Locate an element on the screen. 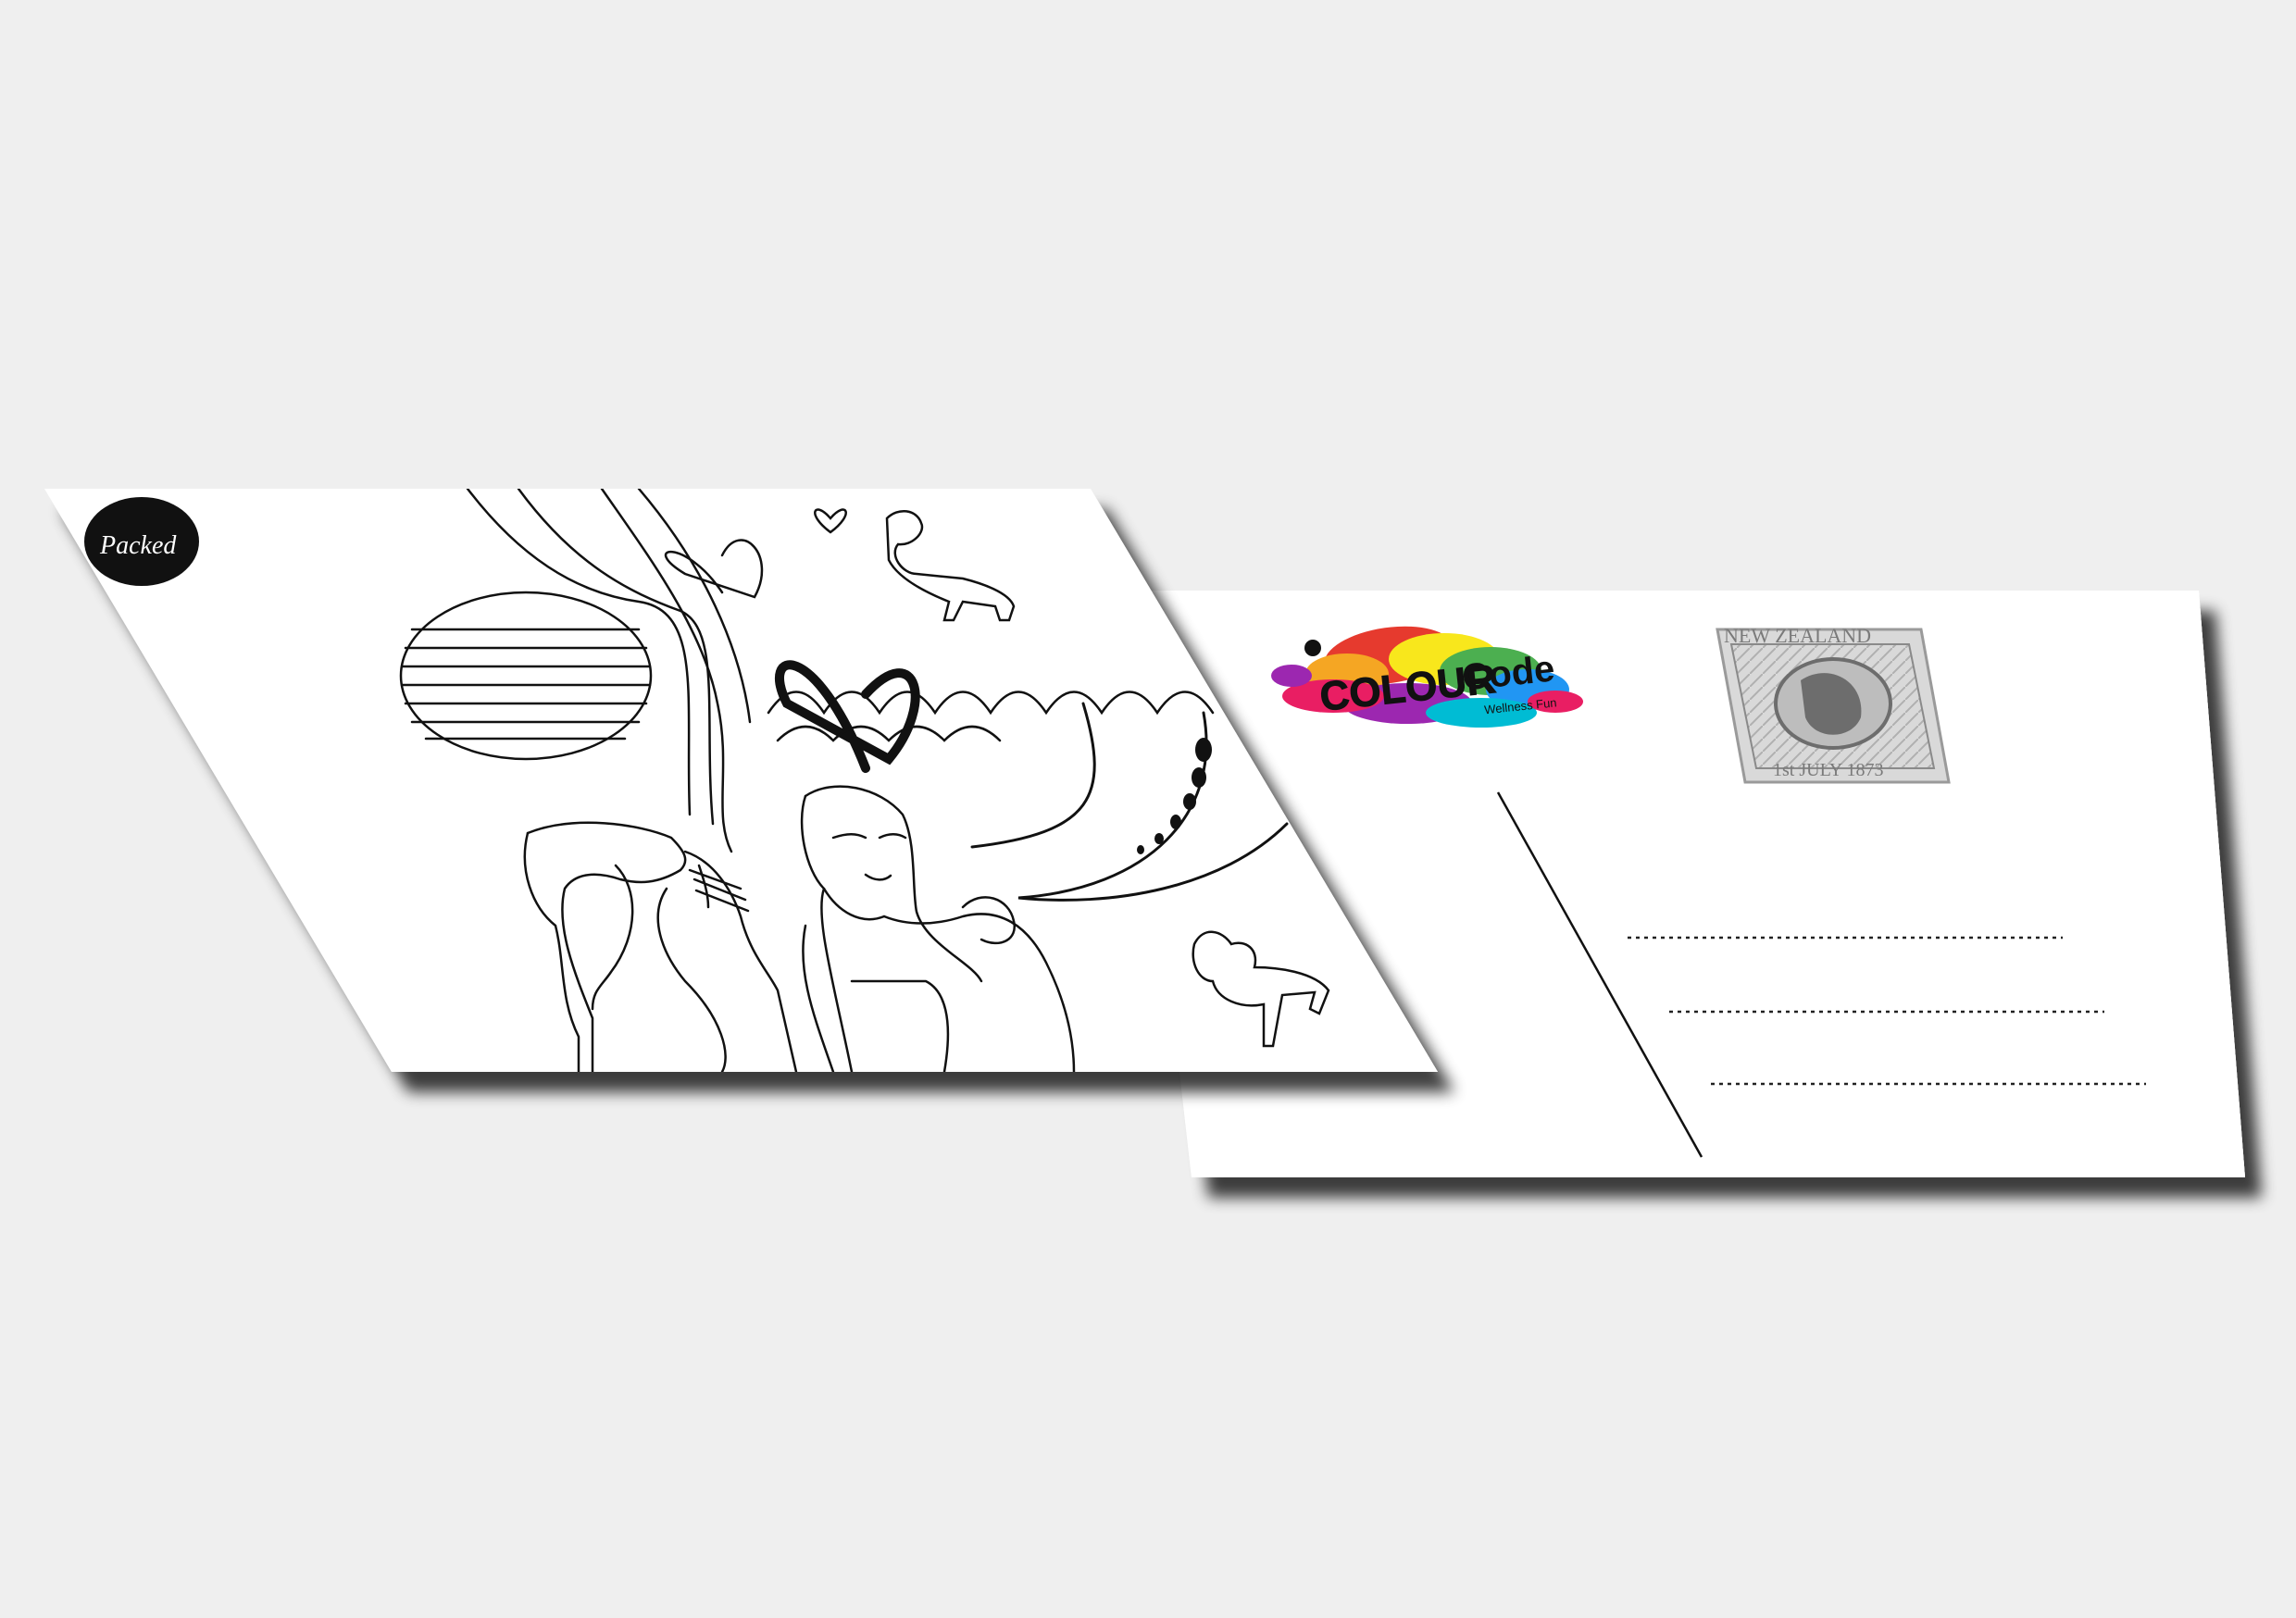 Image resolution: width=2296 pixels, height=1618 pixels. packed-badge: Packed is located at coordinates (141, 541).